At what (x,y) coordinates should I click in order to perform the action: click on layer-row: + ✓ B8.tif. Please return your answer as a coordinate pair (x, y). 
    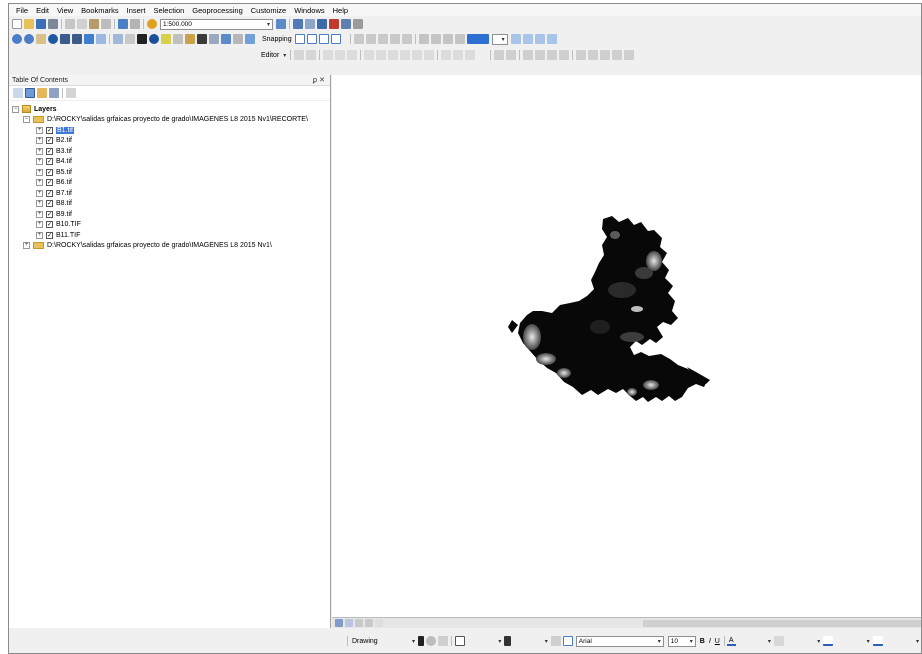
    Looking at the image, I should click on (169, 204).